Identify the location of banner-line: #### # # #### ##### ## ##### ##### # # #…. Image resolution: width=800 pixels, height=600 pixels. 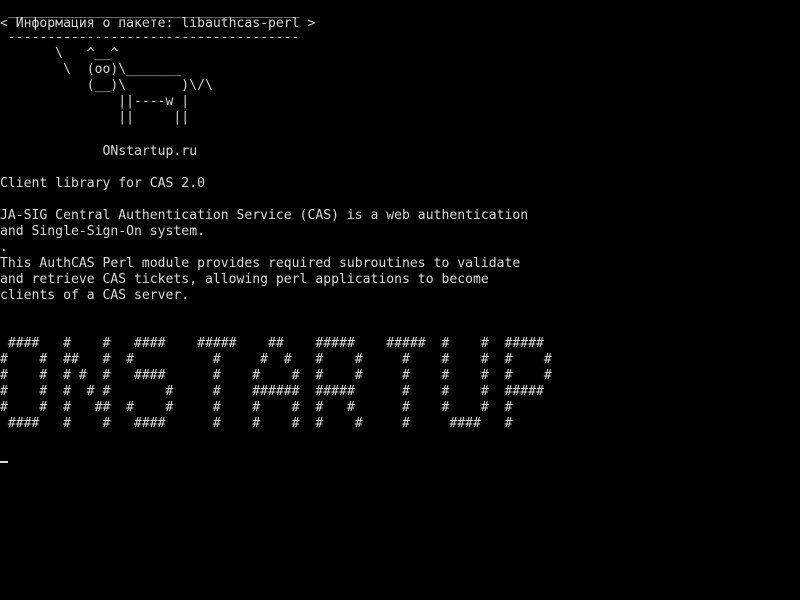
(272, 343).